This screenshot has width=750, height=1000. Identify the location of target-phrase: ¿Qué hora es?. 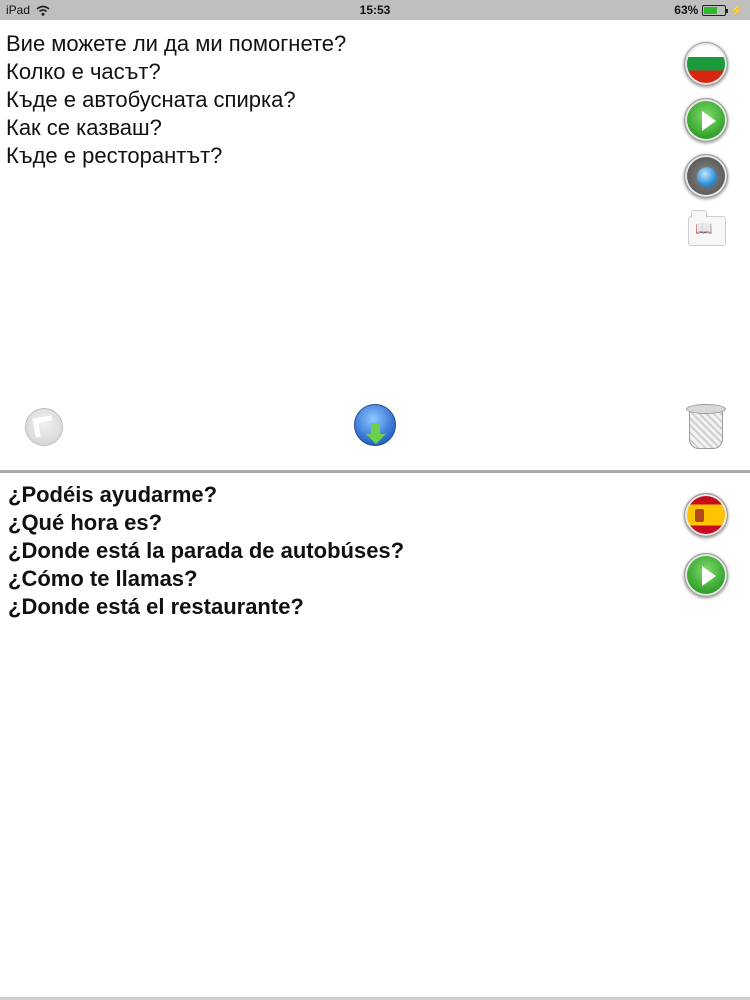
(206, 523).